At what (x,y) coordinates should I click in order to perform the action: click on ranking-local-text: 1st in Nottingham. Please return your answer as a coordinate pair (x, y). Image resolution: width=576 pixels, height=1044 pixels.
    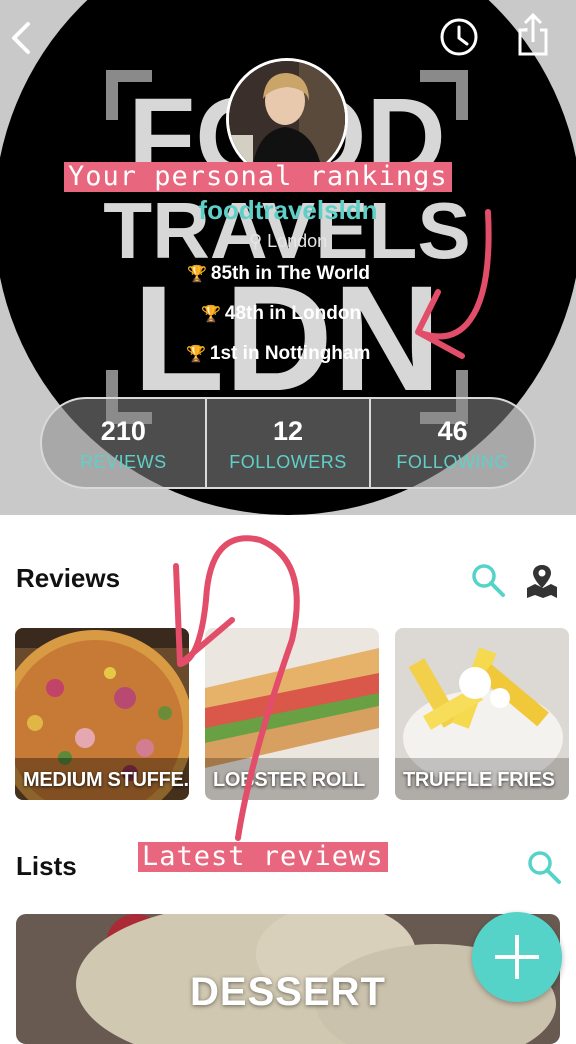
    Looking at the image, I should click on (290, 353).